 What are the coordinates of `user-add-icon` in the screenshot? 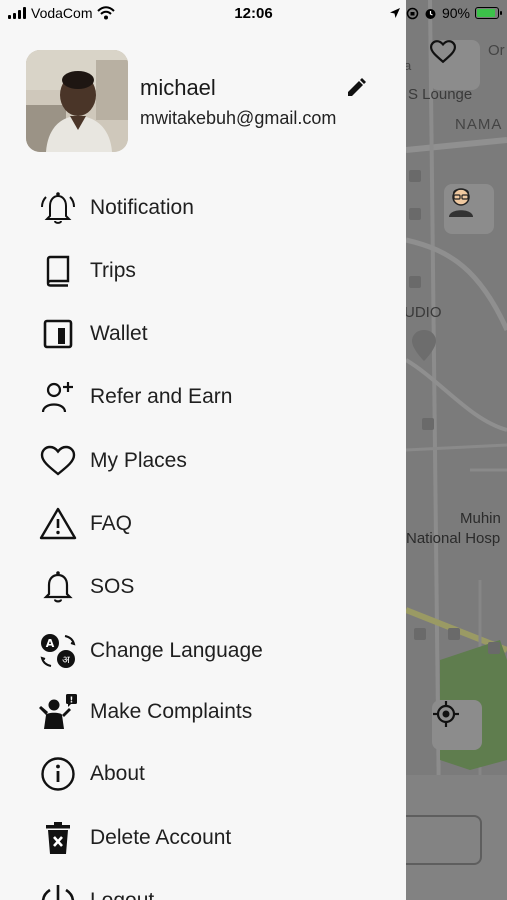 It's located at (58, 397).